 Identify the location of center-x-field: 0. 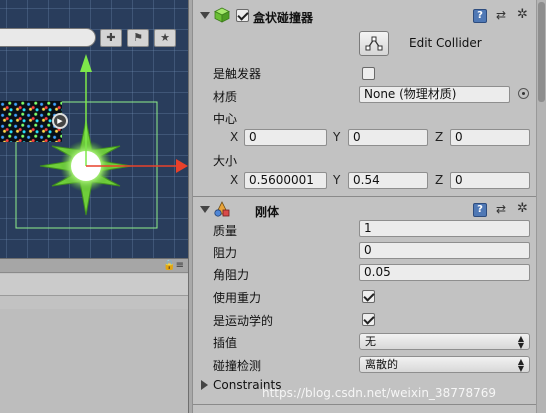
(285, 137).